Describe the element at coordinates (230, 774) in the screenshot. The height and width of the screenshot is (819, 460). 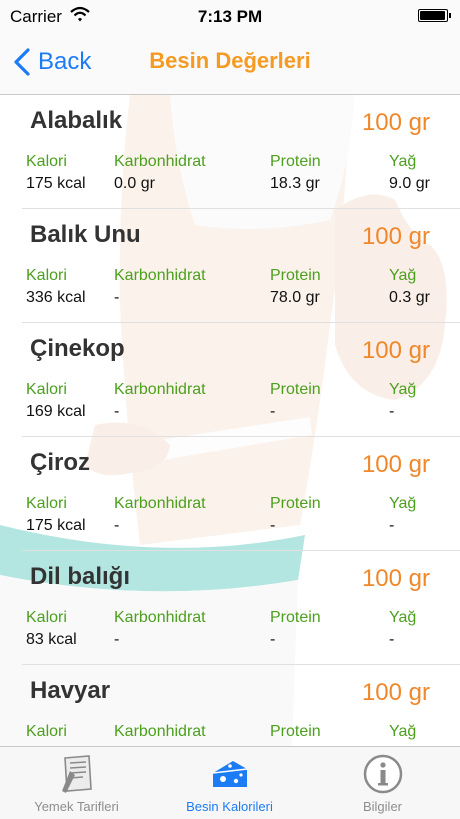
I see `cheese-icon` at that location.